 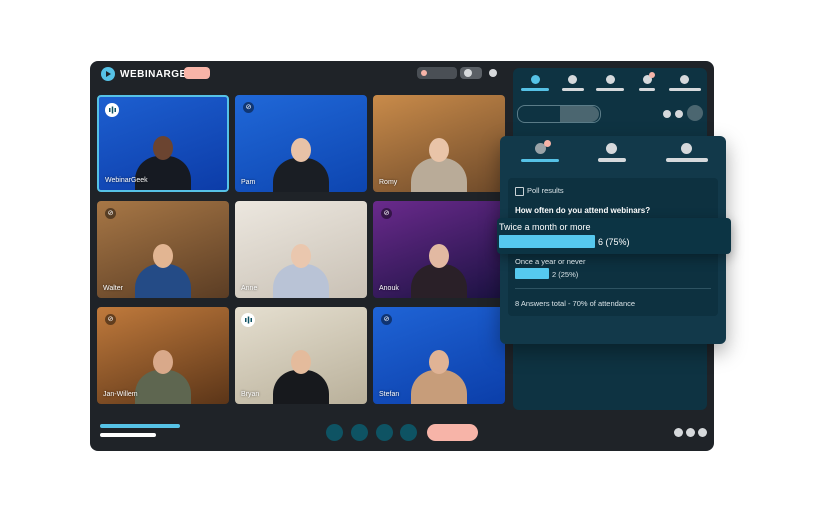 What do you see at coordinates (389, 288) in the screenshot?
I see `participant-name: Anouk` at bounding box center [389, 288].